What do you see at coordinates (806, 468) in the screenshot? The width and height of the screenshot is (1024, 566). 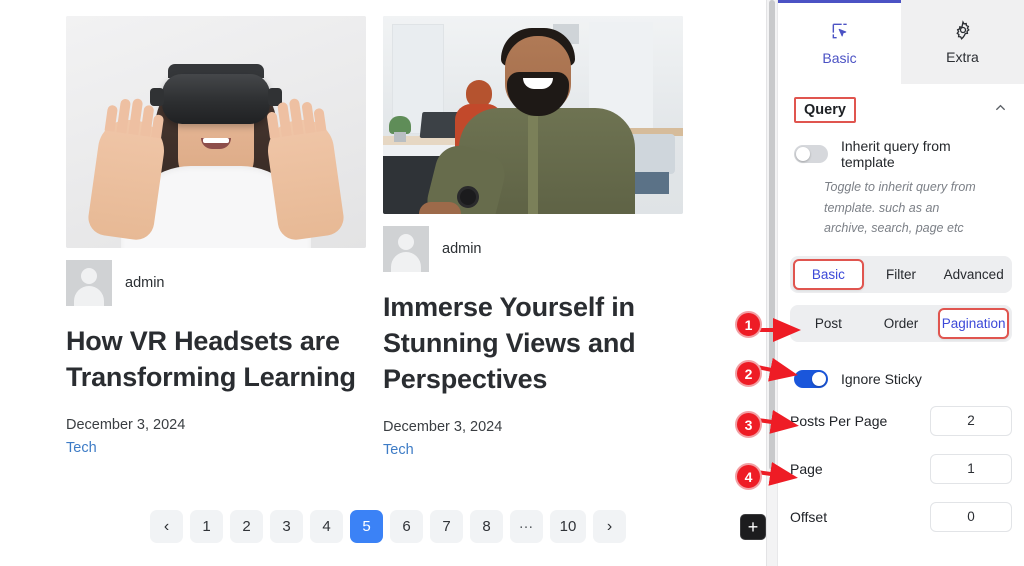 I see `page-label: Page` at bounding box center [806, 468].